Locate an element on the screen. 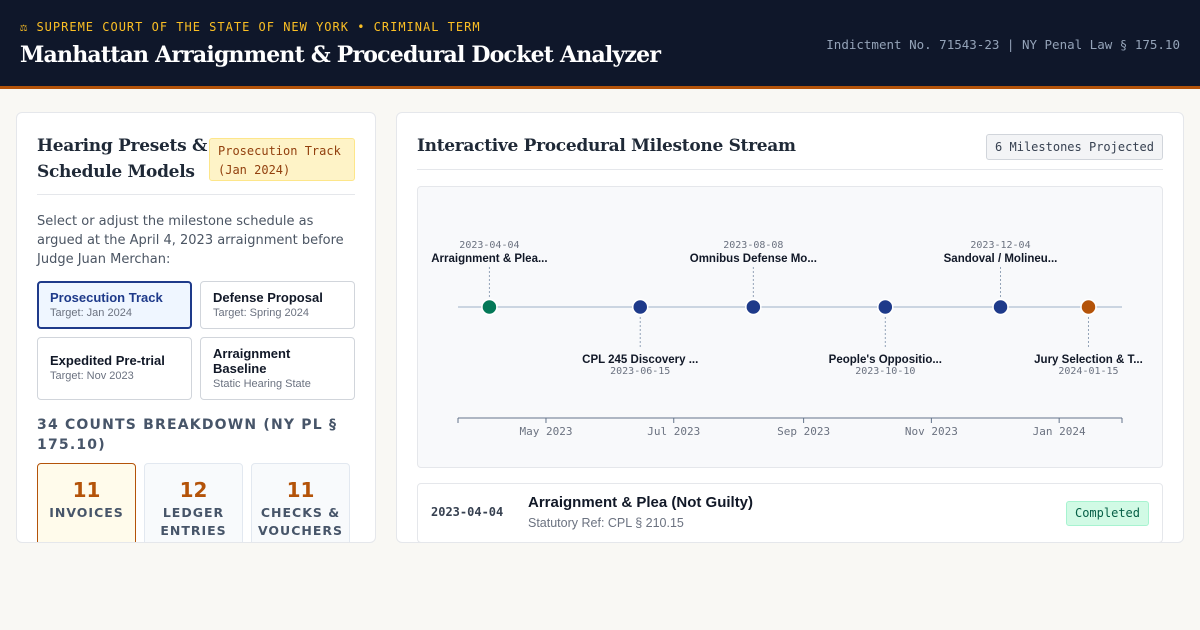  milestone-stream-title: Interactive Procedural Milestone Stream is located at coordinates (606, 146).